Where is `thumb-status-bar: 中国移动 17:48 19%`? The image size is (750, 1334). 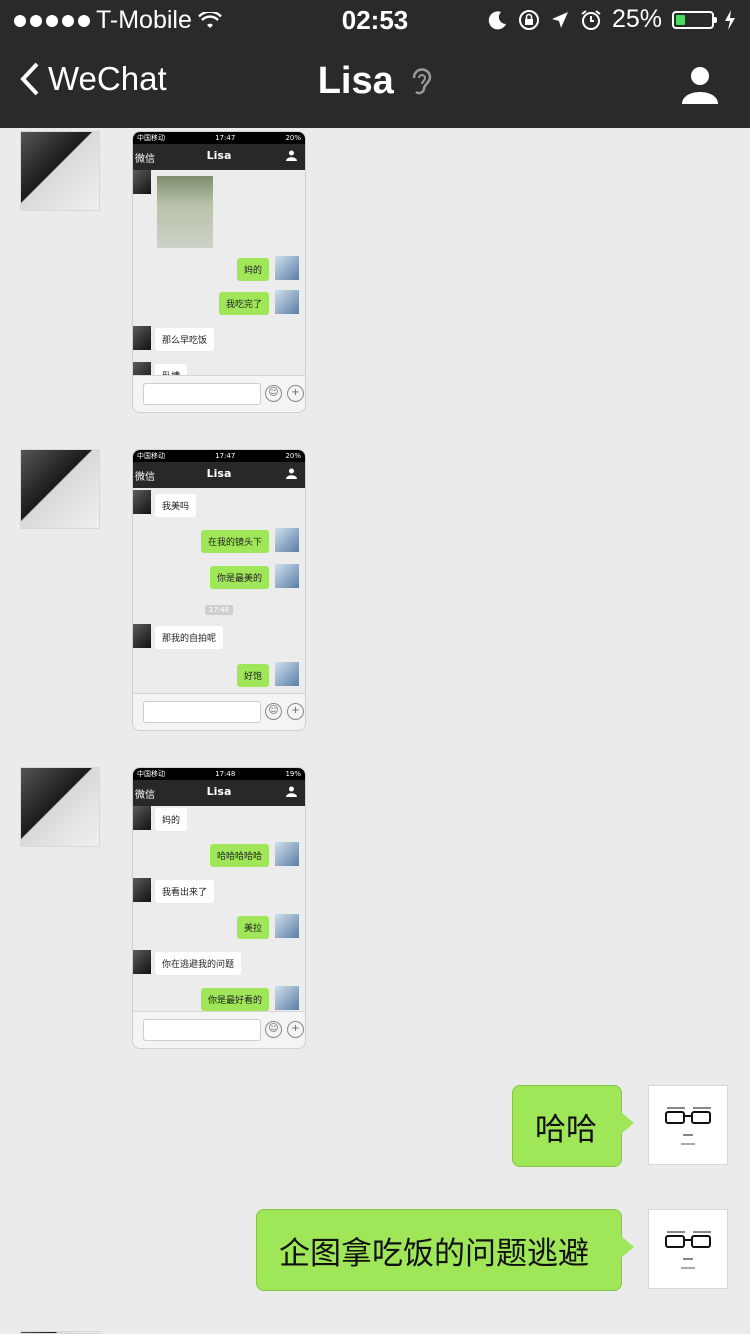 thumb-status-bar: 中国移动 17:48 19% is located at coordinates (219, 774).